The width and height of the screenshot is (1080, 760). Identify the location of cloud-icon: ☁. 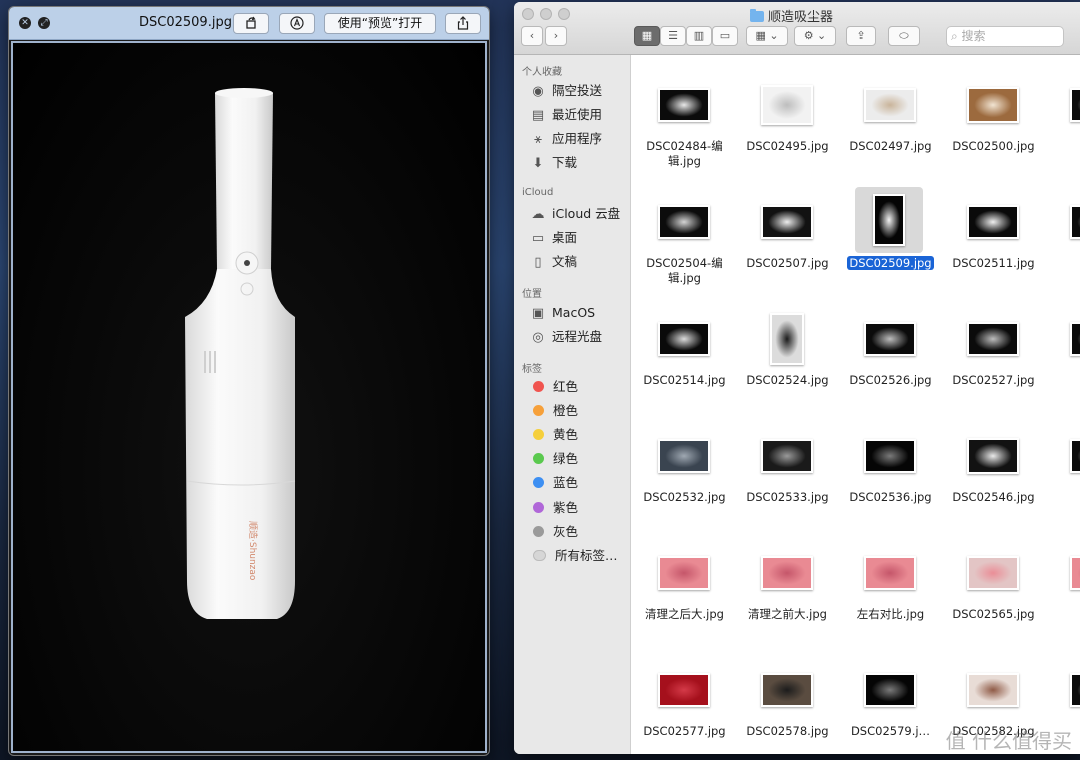
(538, 214).